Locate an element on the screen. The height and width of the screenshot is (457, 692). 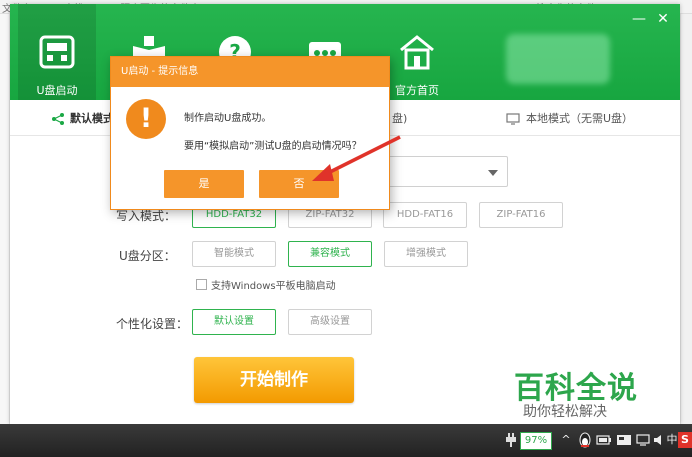
personalize-default: 默认设置 is located at coordinates (234, 322).